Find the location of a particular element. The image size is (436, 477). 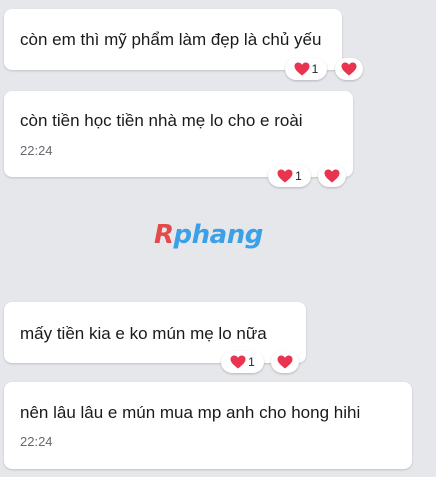

watermark-logo: Rphang is located at coordinates (208, 235).